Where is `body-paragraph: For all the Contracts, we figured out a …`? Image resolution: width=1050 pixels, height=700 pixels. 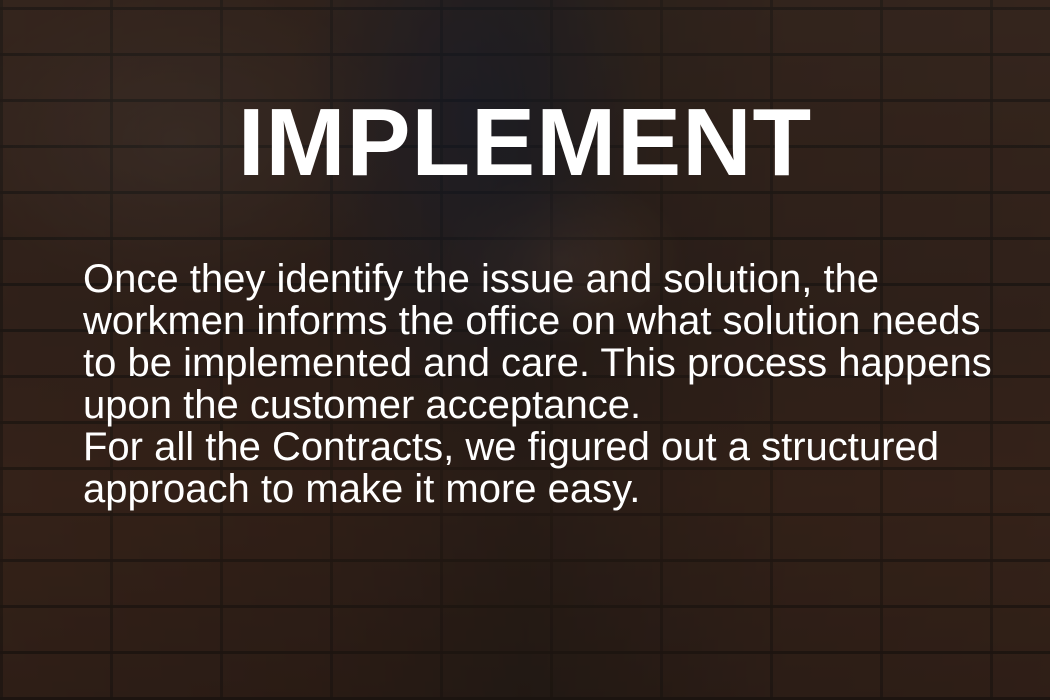
body-paragraph: For all the Contracts, we figured out a … is located at coordinates (511, 468).